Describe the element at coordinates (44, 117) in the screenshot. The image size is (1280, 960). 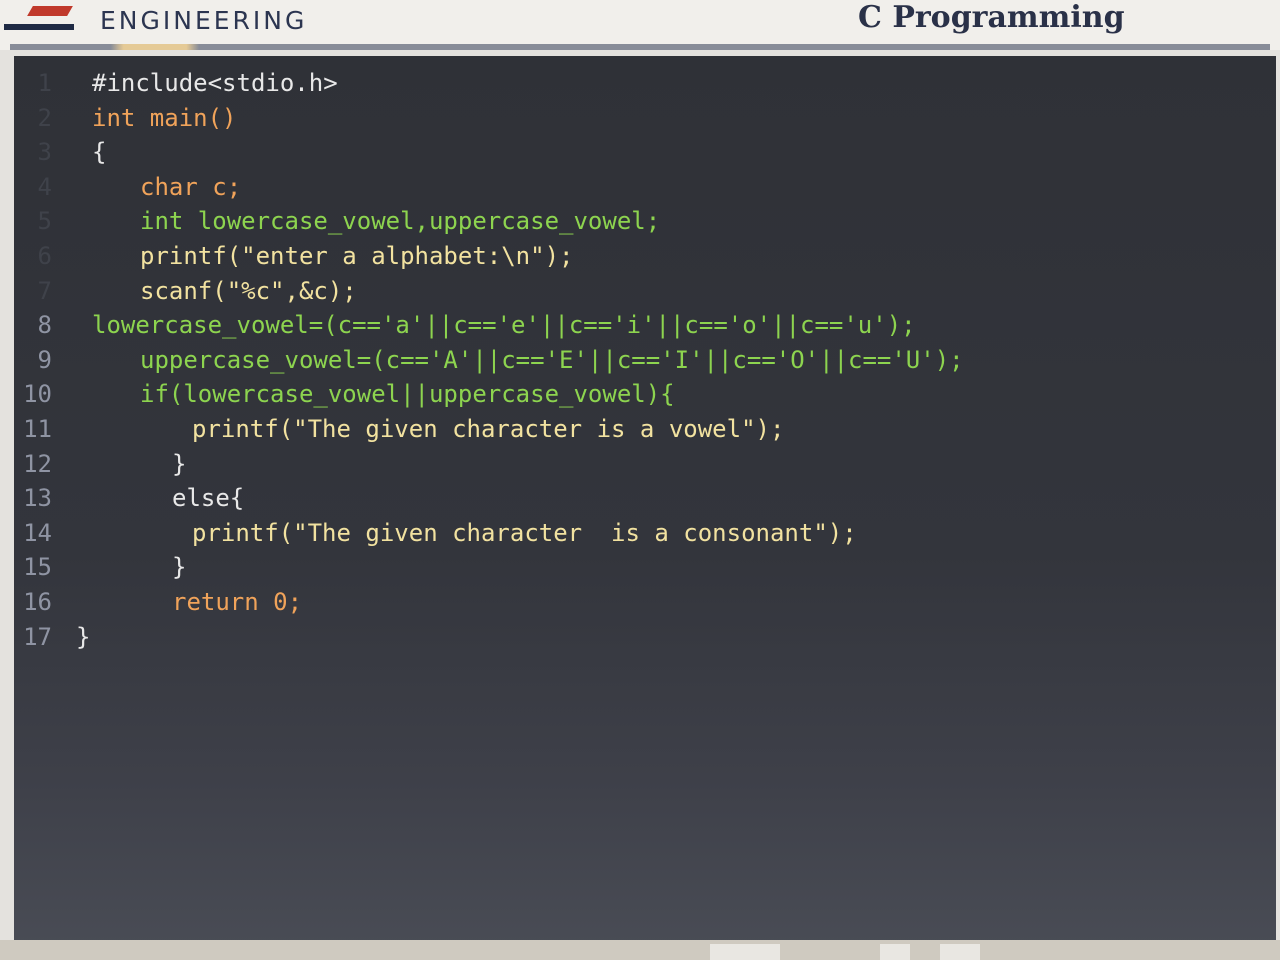
I see `line-number: 2` at that location.